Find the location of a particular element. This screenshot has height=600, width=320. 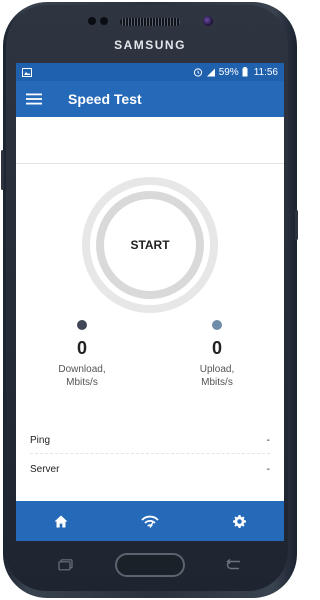

alarm-icon is located at coordinates (197, 72).